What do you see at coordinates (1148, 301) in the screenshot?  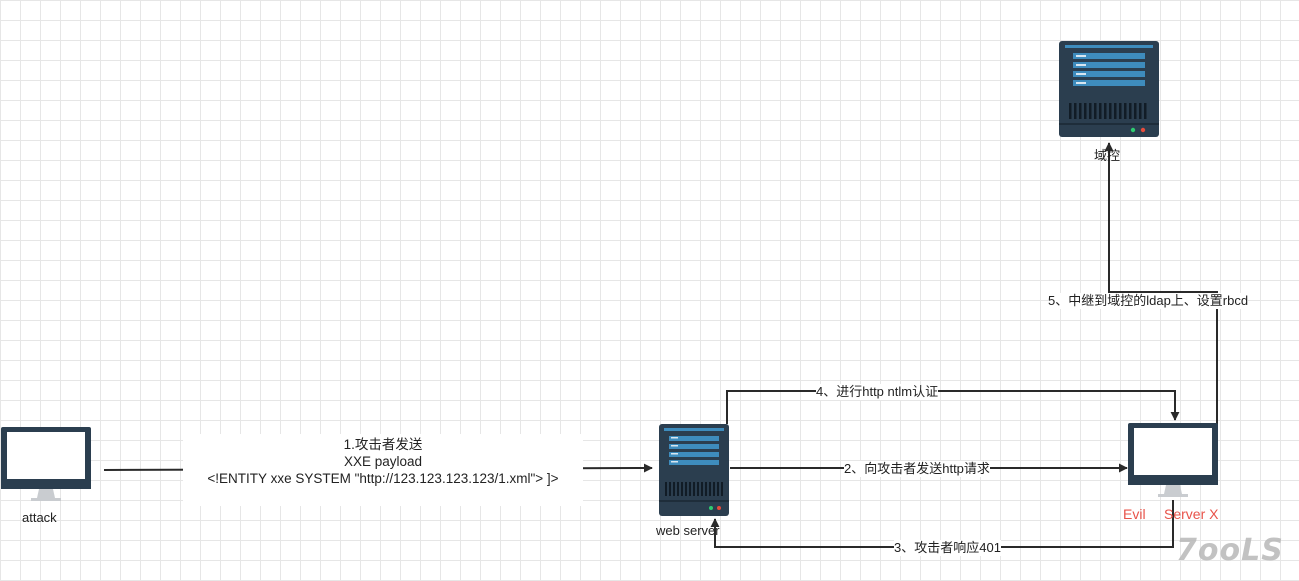 I see `edge-relay-ldap-label: 5、中继到域控的ldap上、设置rbcd` at bounding box center [1148, 301].